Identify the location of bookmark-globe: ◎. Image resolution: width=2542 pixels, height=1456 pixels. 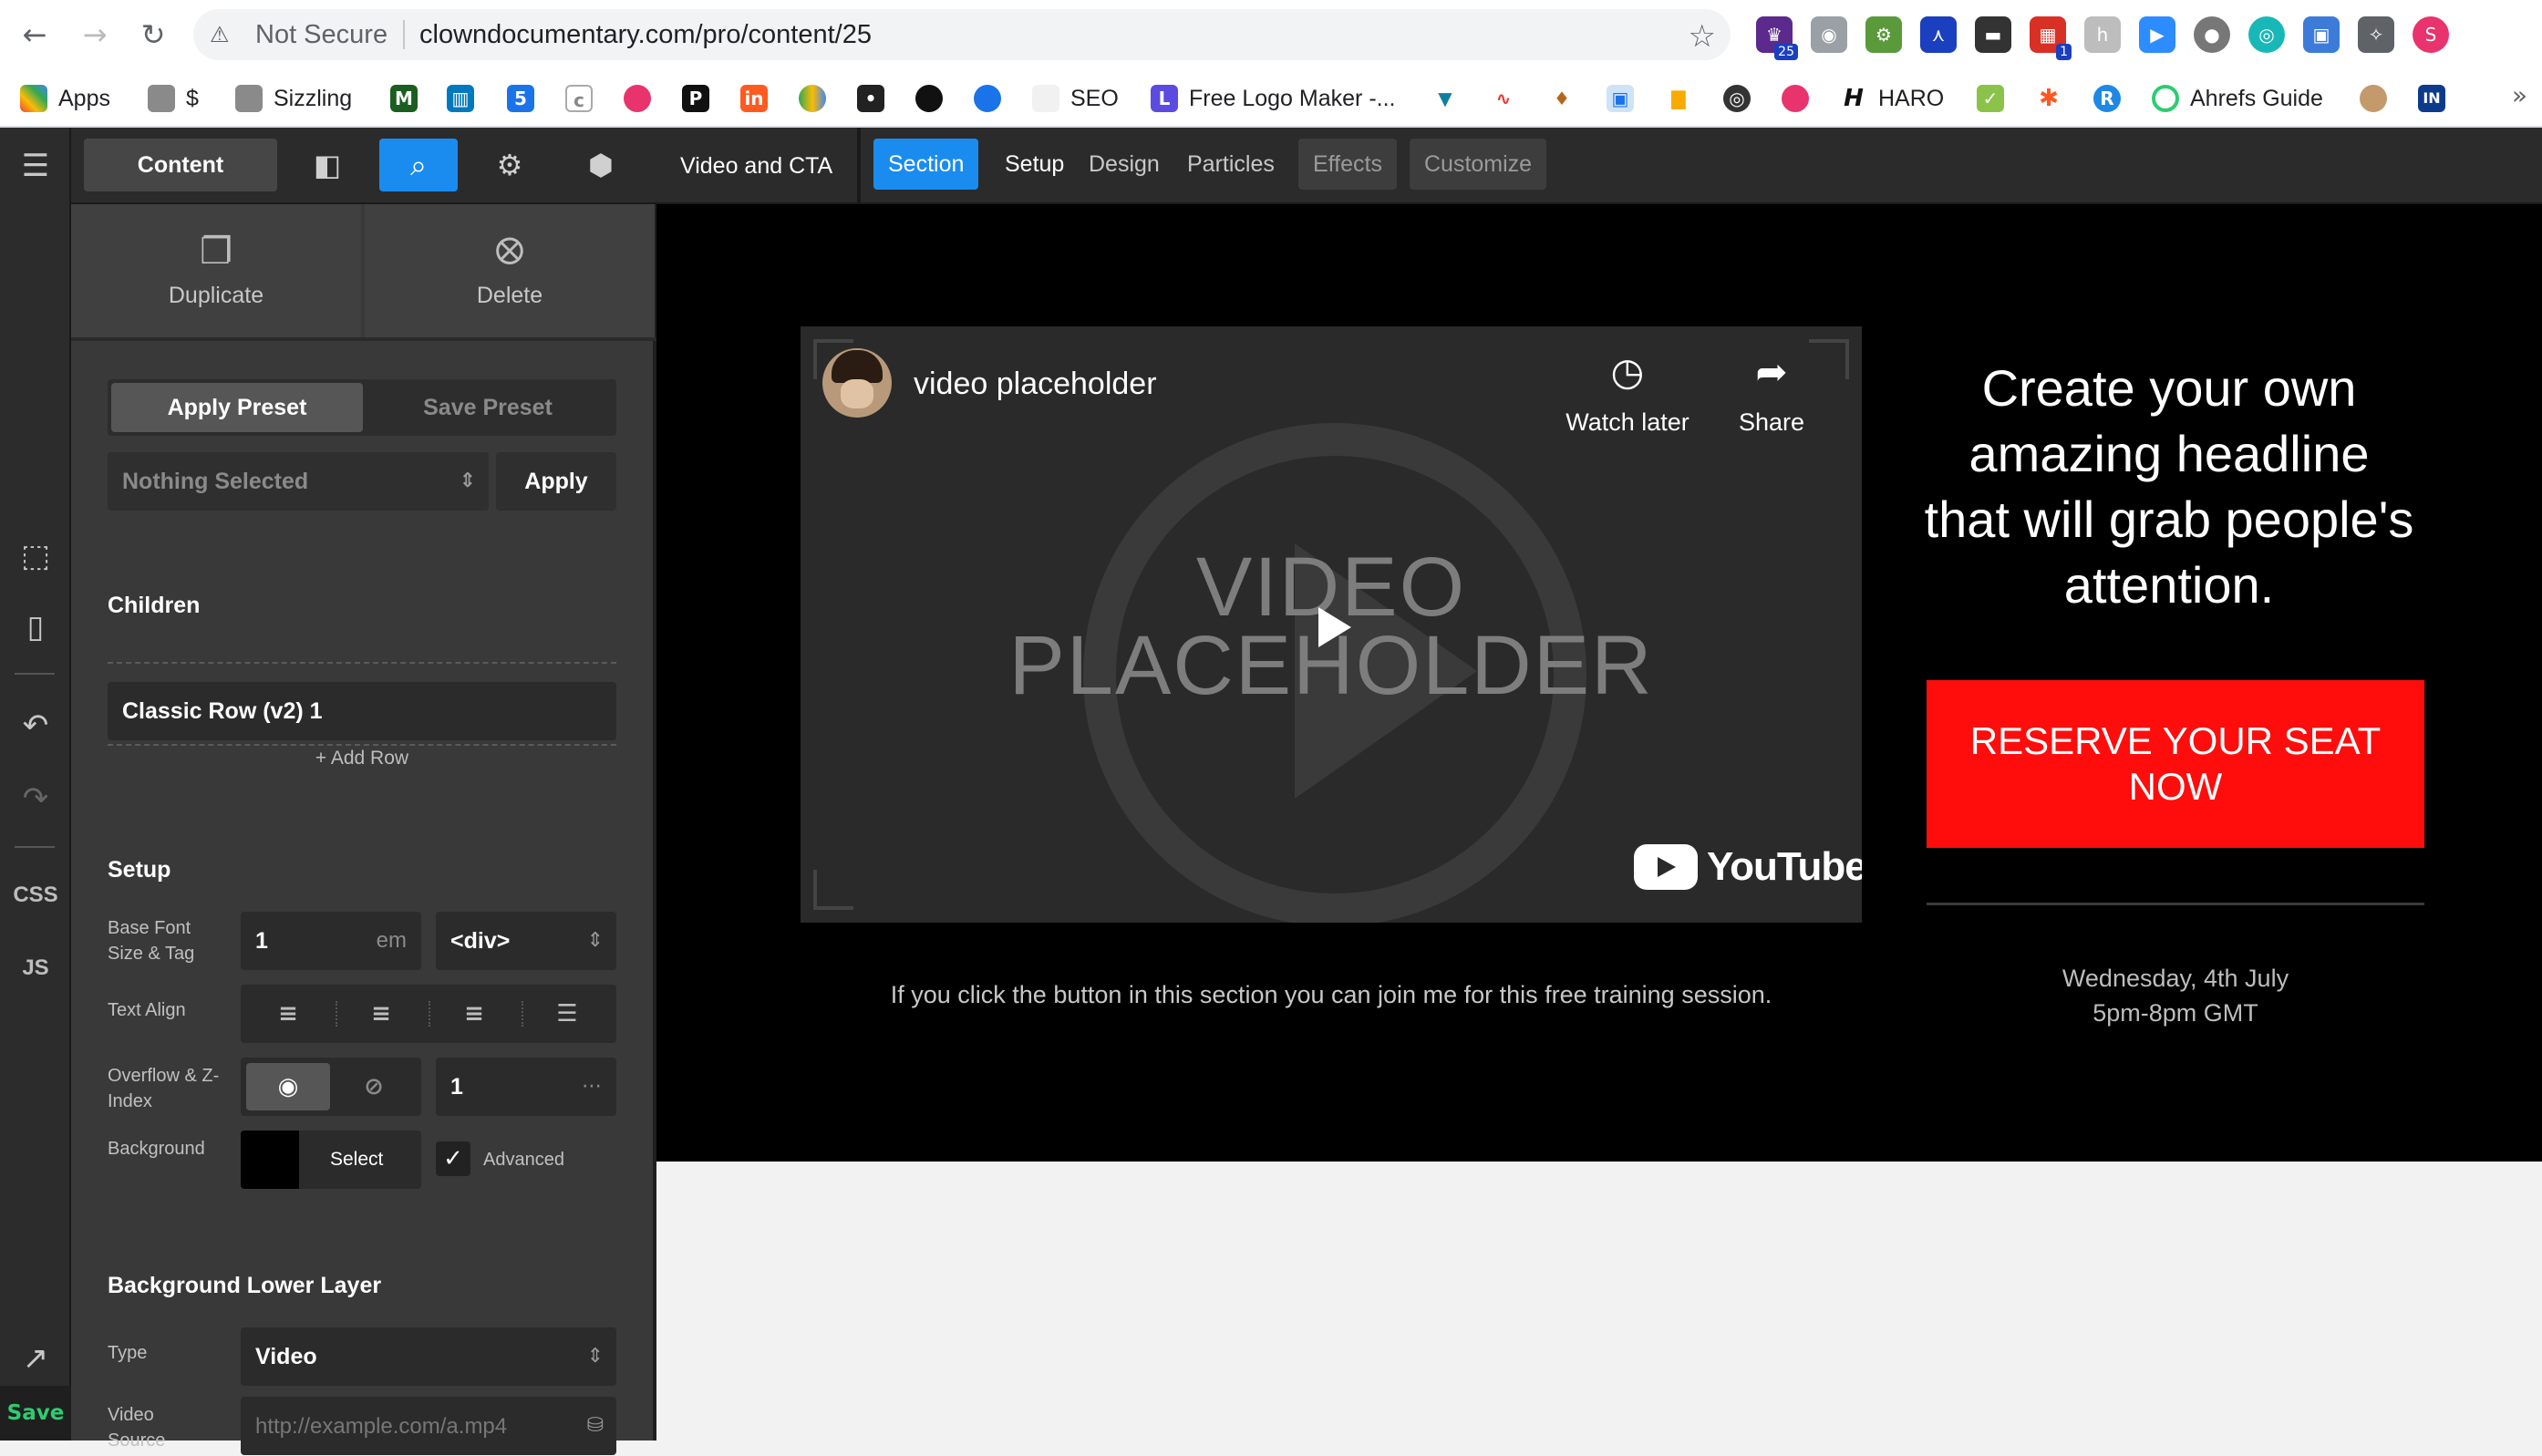
(1742, 98).